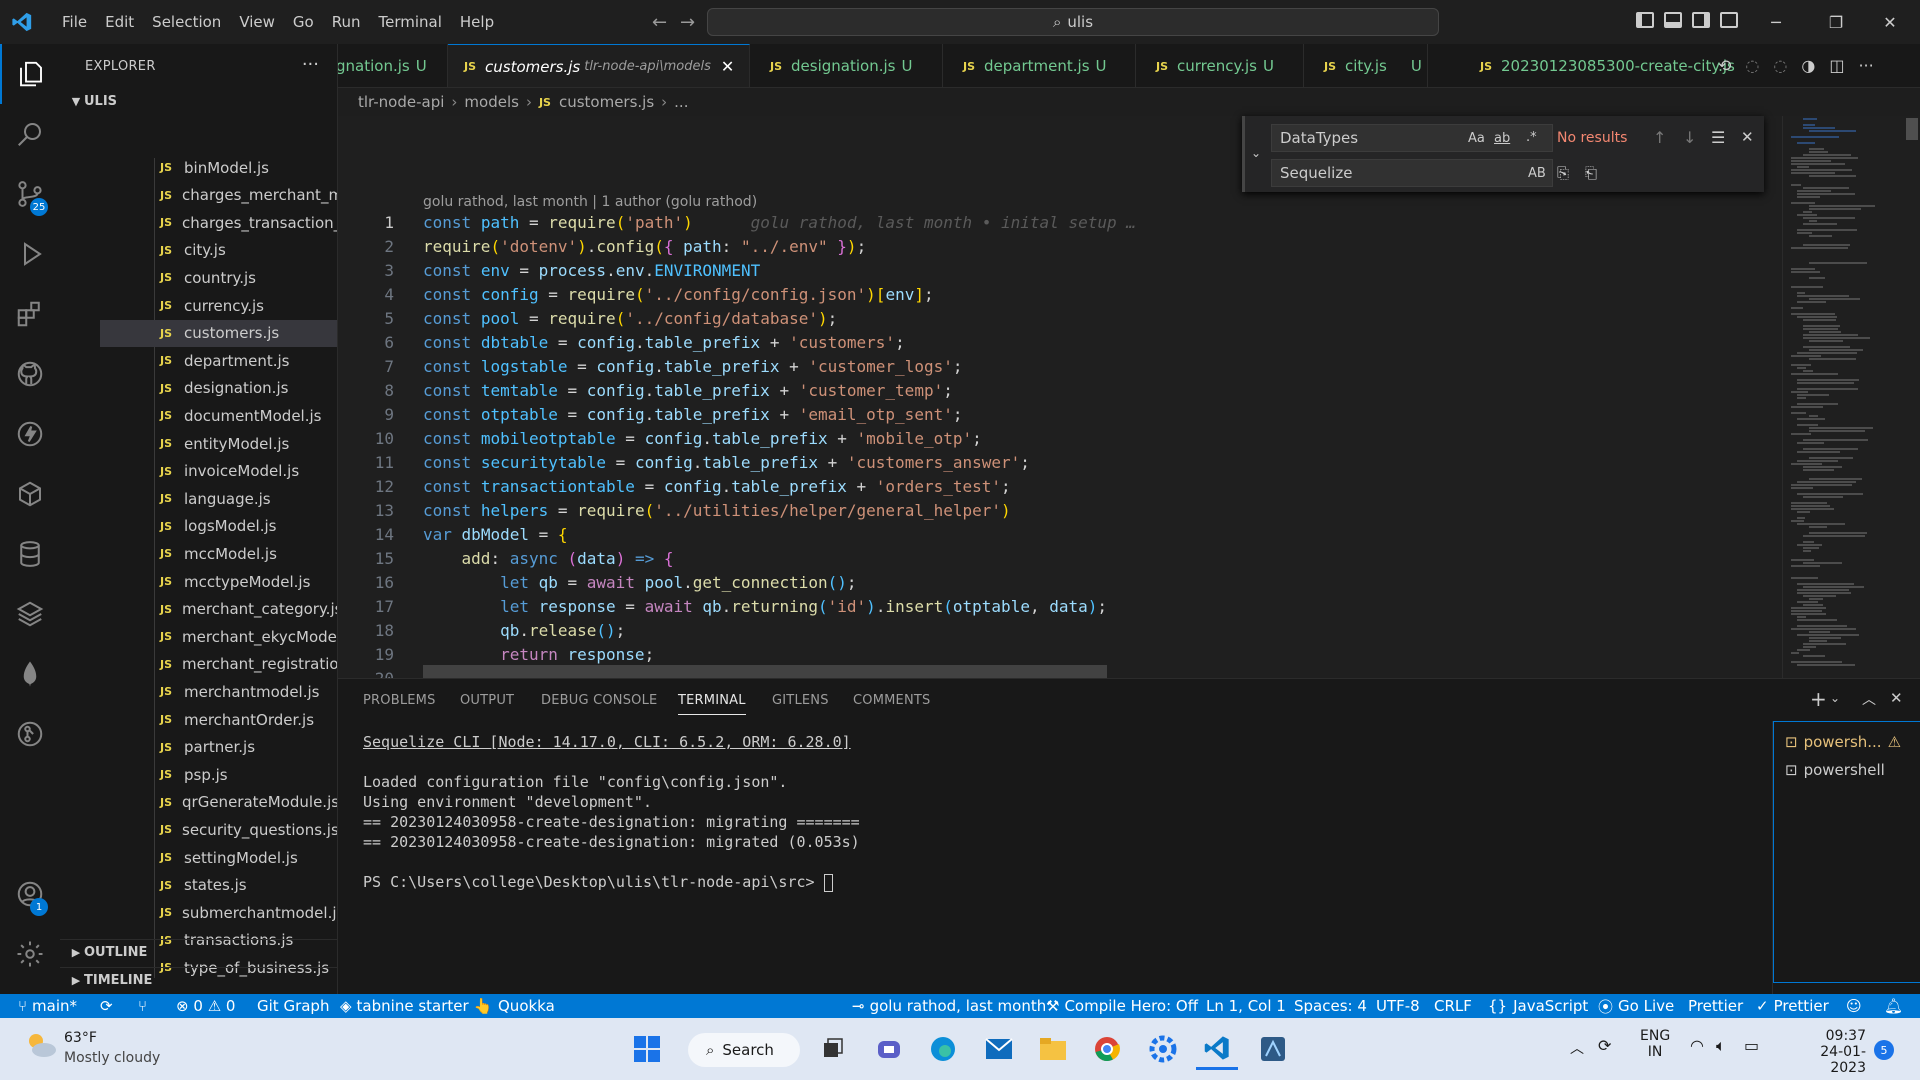 This screenshot has height=1080, width=1920. What do you see at coordinates (218, 664) in the screenshot?
I see `file-item: JS merchant_registration.js` at bounding box center [218, 664].